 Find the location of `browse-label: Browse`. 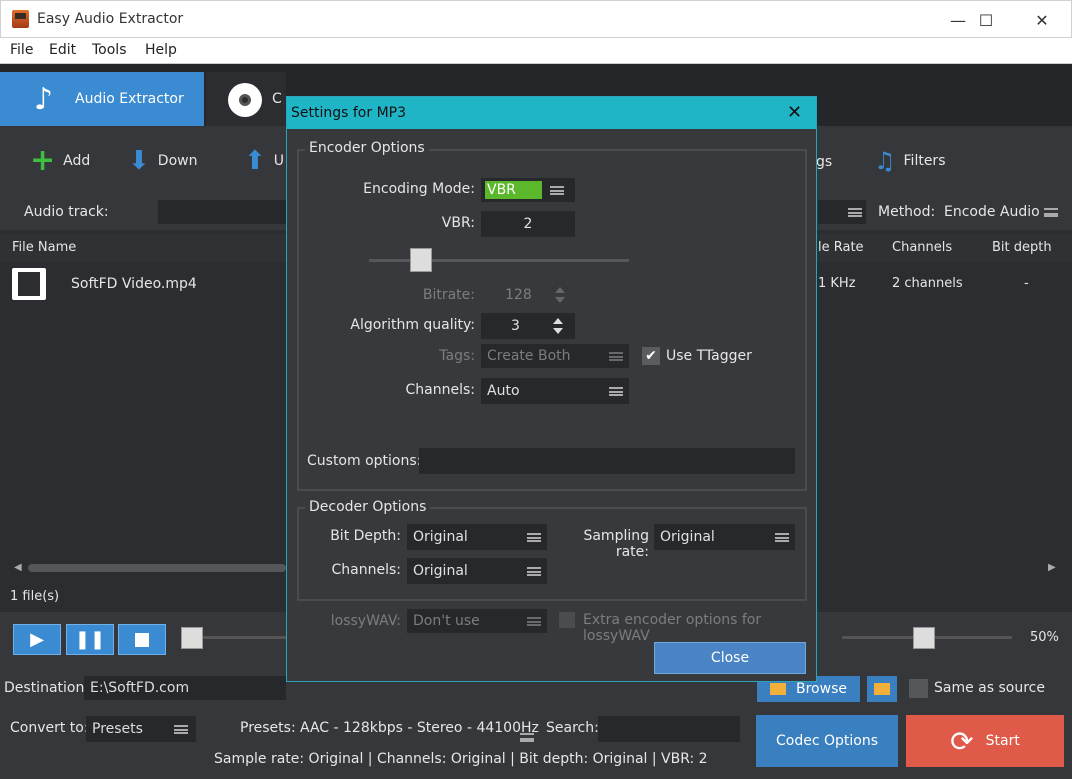

browse-label: Browse is located at coordinates (821, 689).